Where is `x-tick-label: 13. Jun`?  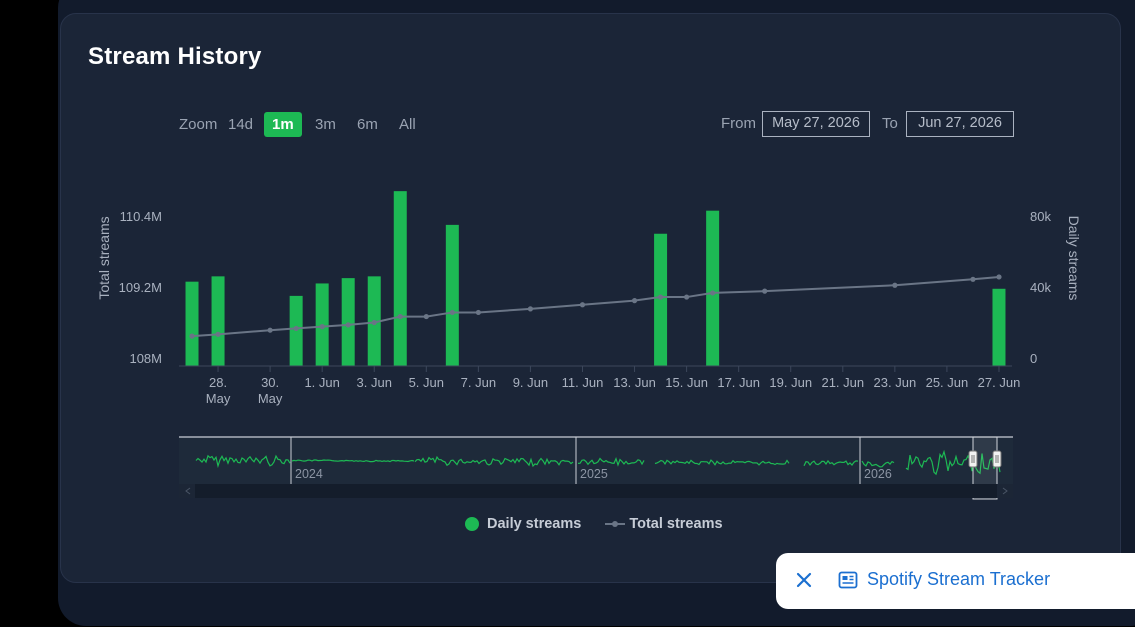 x-tick-label: 13. Jun is located at coordinates (634, 382).